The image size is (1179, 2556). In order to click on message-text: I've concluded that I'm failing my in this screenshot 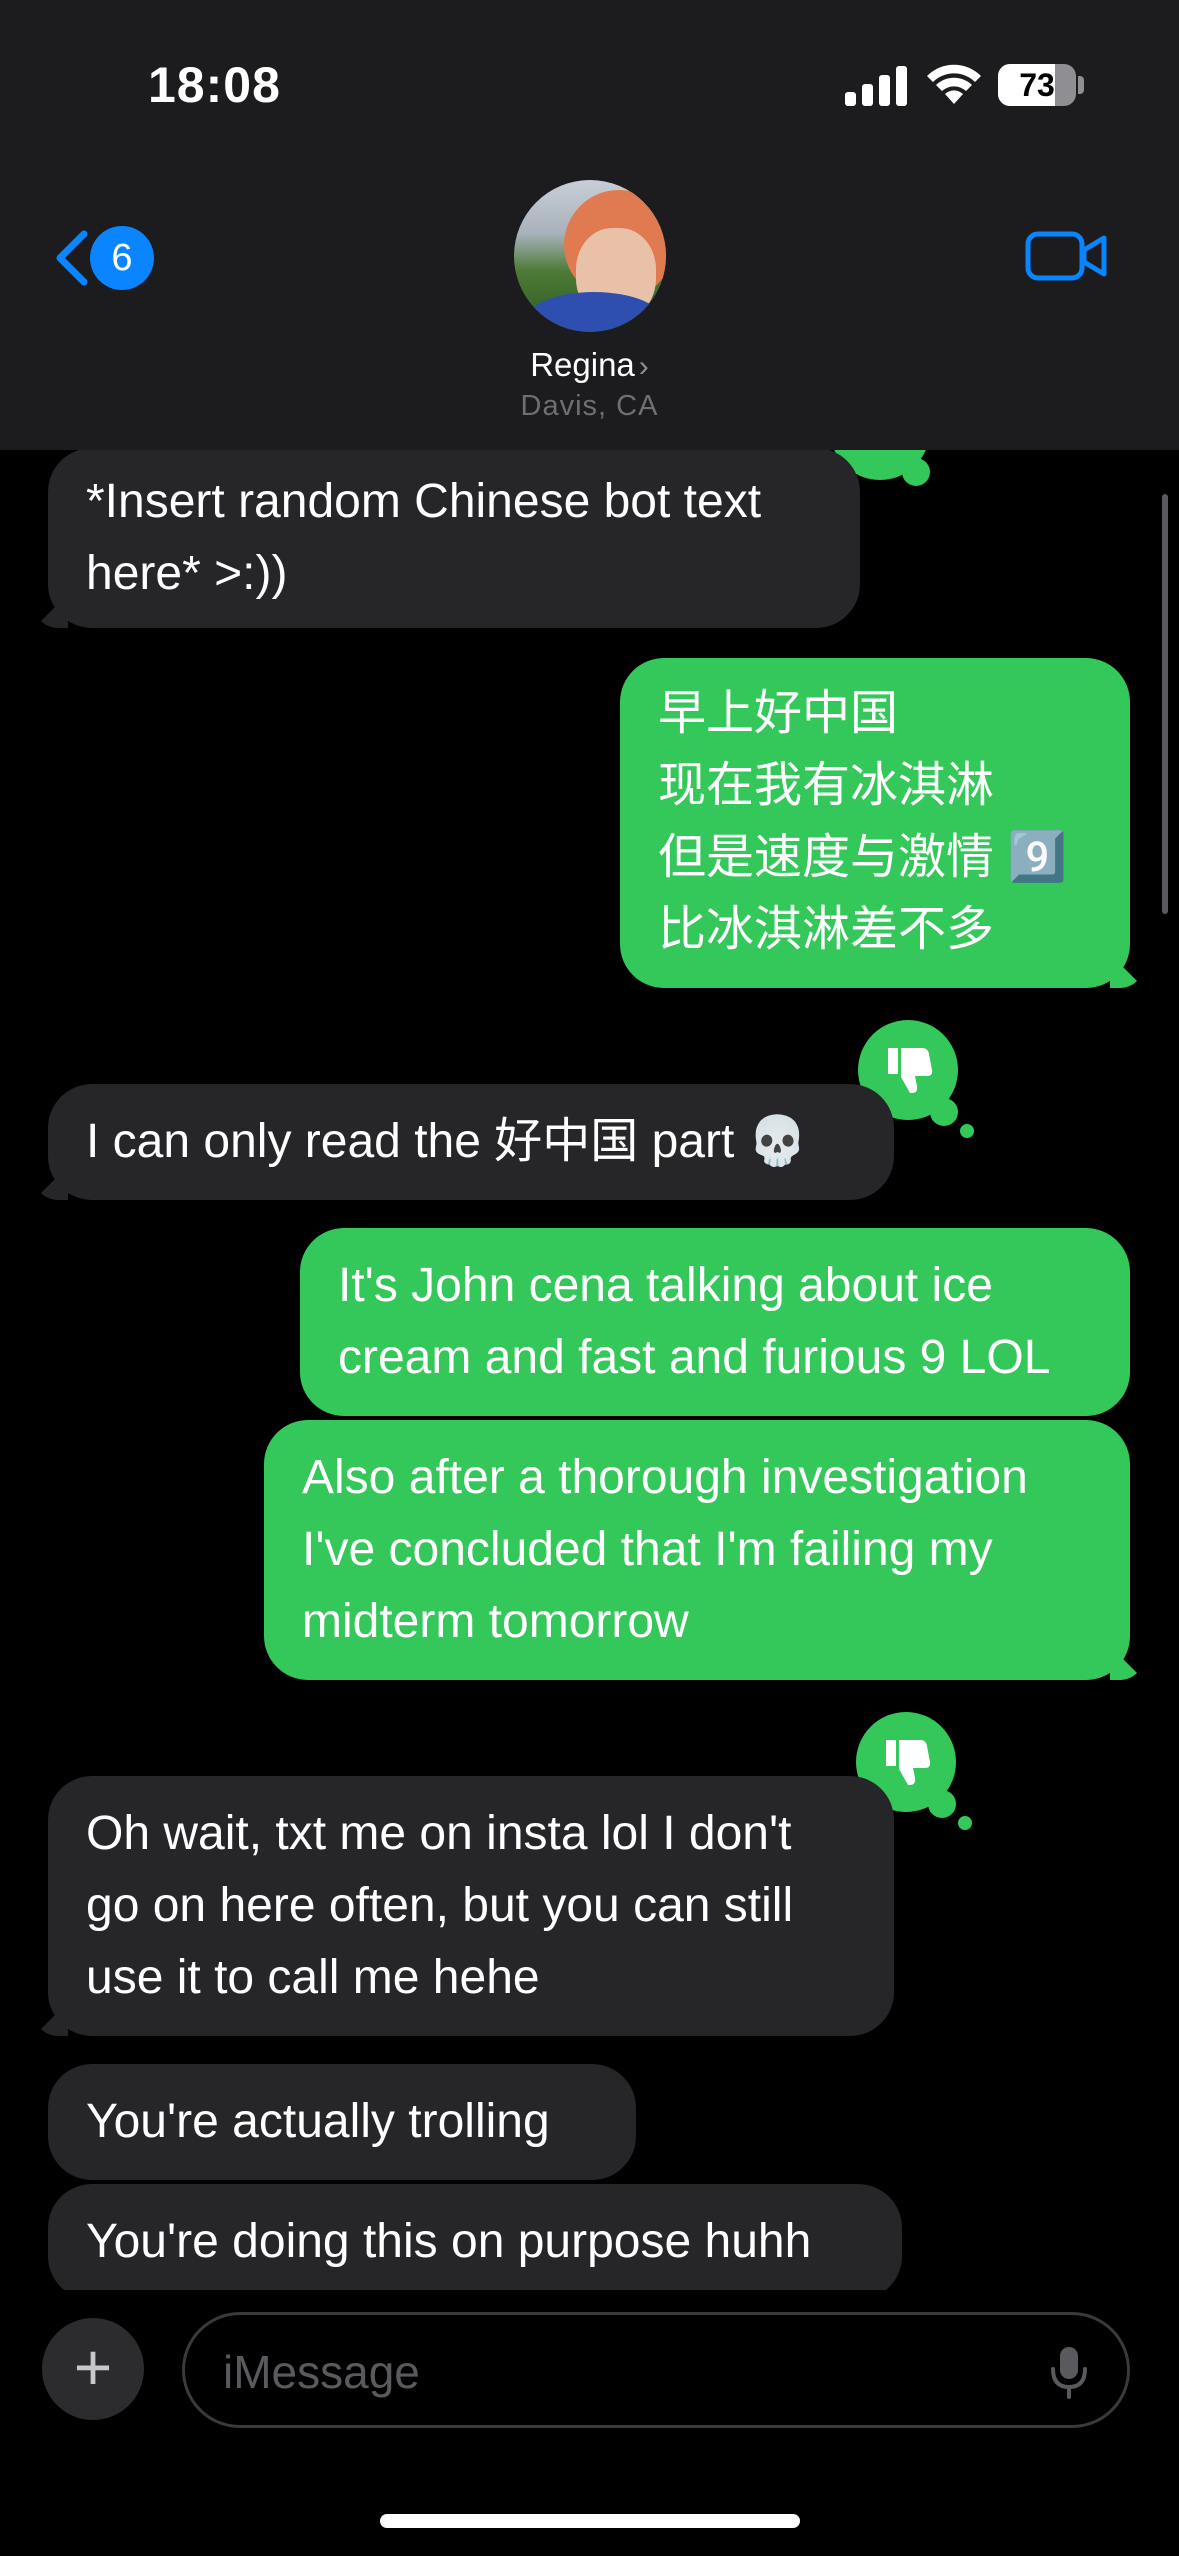, I will do `click(647, 1549)`.